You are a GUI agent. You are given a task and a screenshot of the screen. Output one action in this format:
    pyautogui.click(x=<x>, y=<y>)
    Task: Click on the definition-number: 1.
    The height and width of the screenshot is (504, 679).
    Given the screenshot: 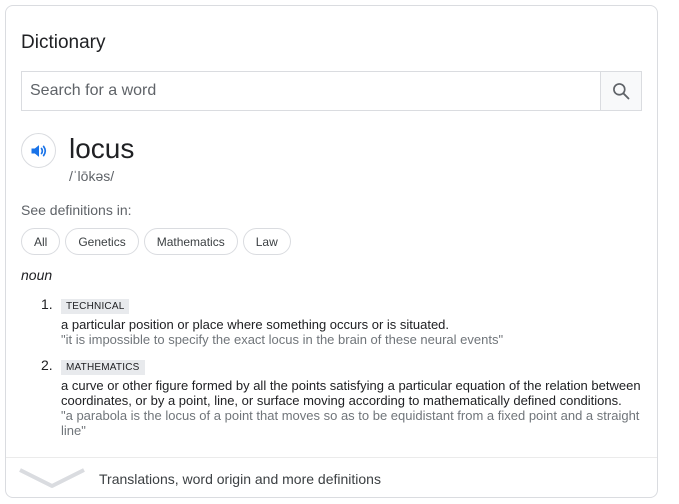 What is the action you would take?
    pyautogui.click(x=47, y=304)
    